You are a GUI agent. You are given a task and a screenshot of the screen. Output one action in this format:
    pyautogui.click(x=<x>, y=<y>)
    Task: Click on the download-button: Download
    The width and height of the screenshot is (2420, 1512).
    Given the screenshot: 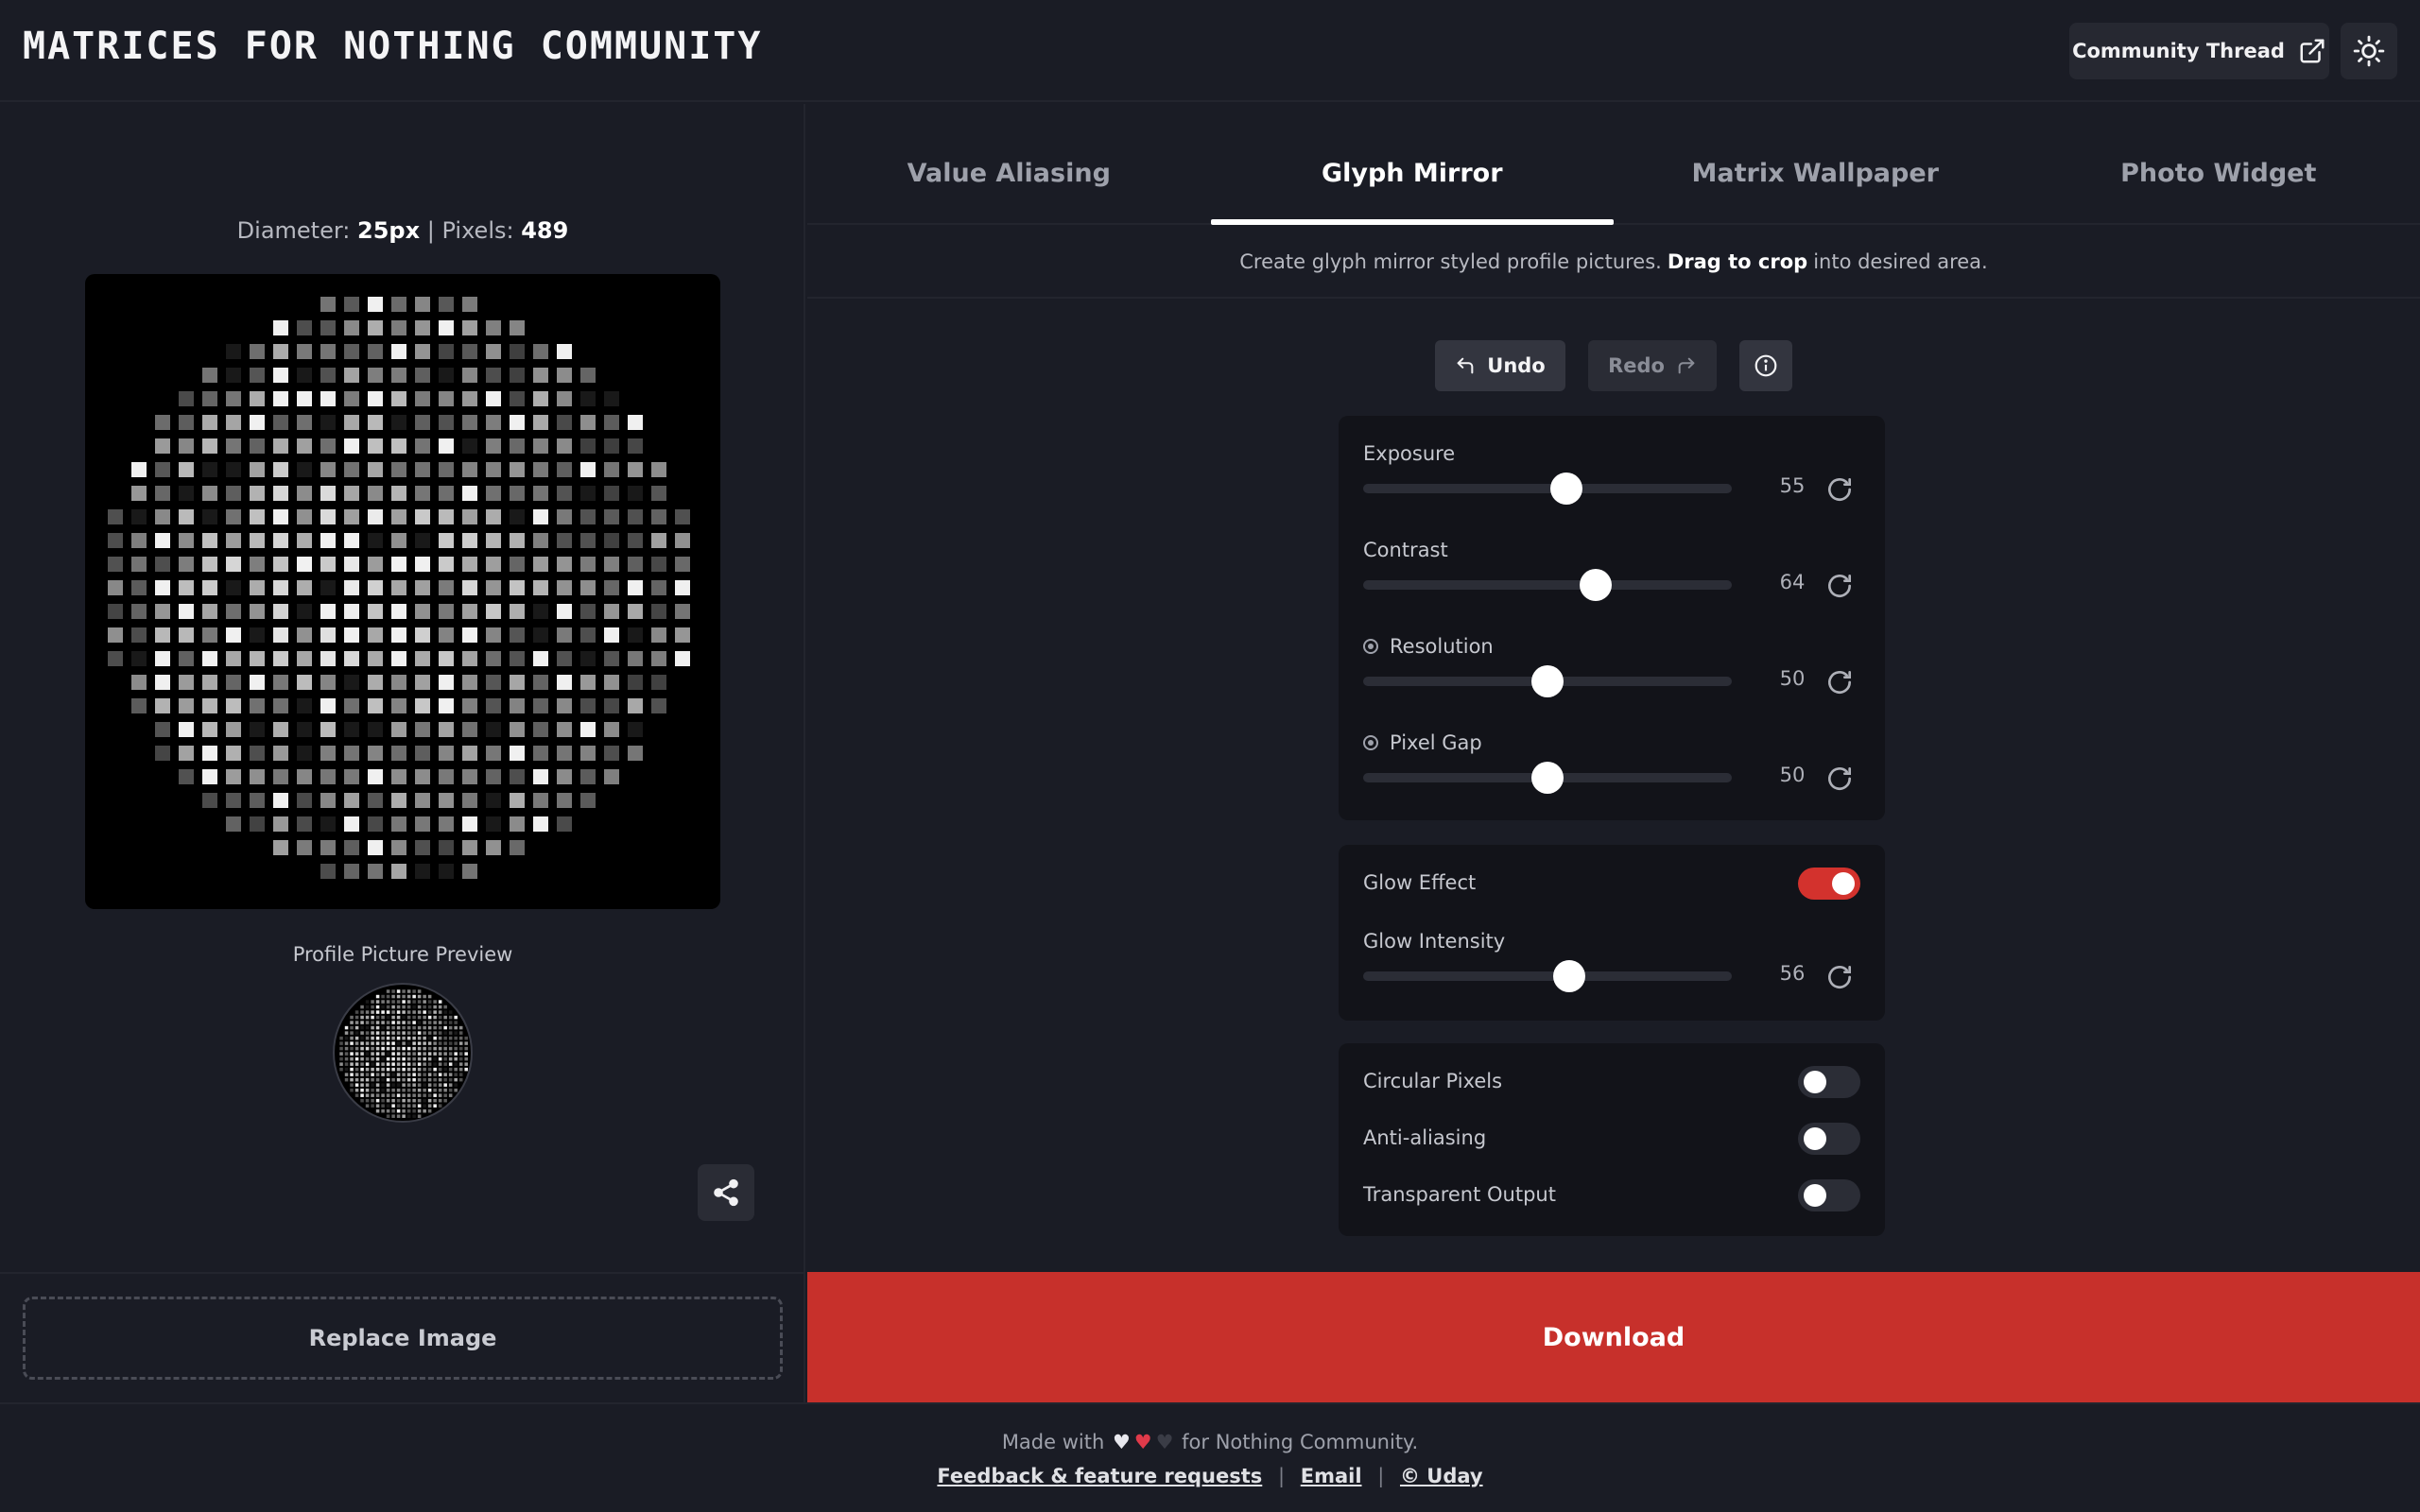 What is the action you would take?
    pyautogui.click(x=1613, y=1337)
    